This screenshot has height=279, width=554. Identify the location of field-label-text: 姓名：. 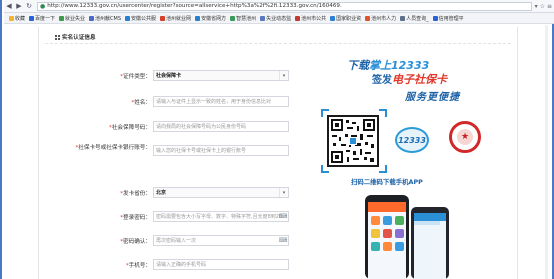
(142, 103).